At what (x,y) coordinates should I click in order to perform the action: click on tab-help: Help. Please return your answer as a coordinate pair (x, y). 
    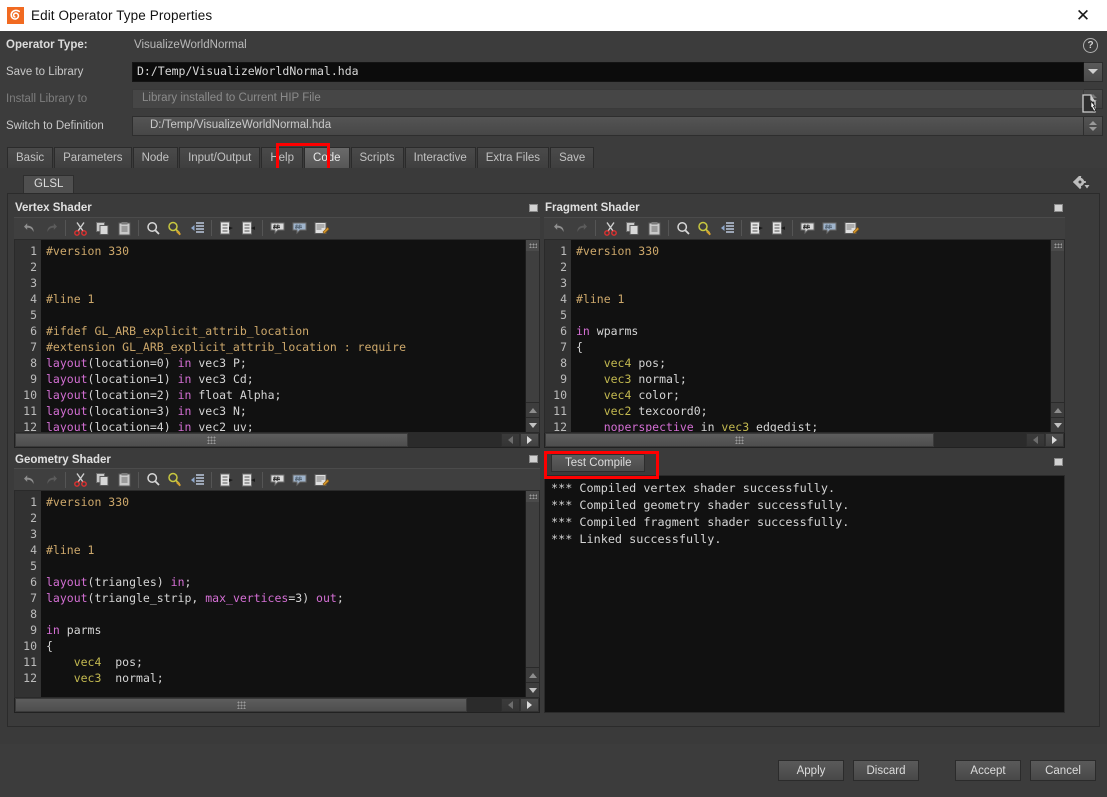
    Looking at the image, I should click on (282, 157).